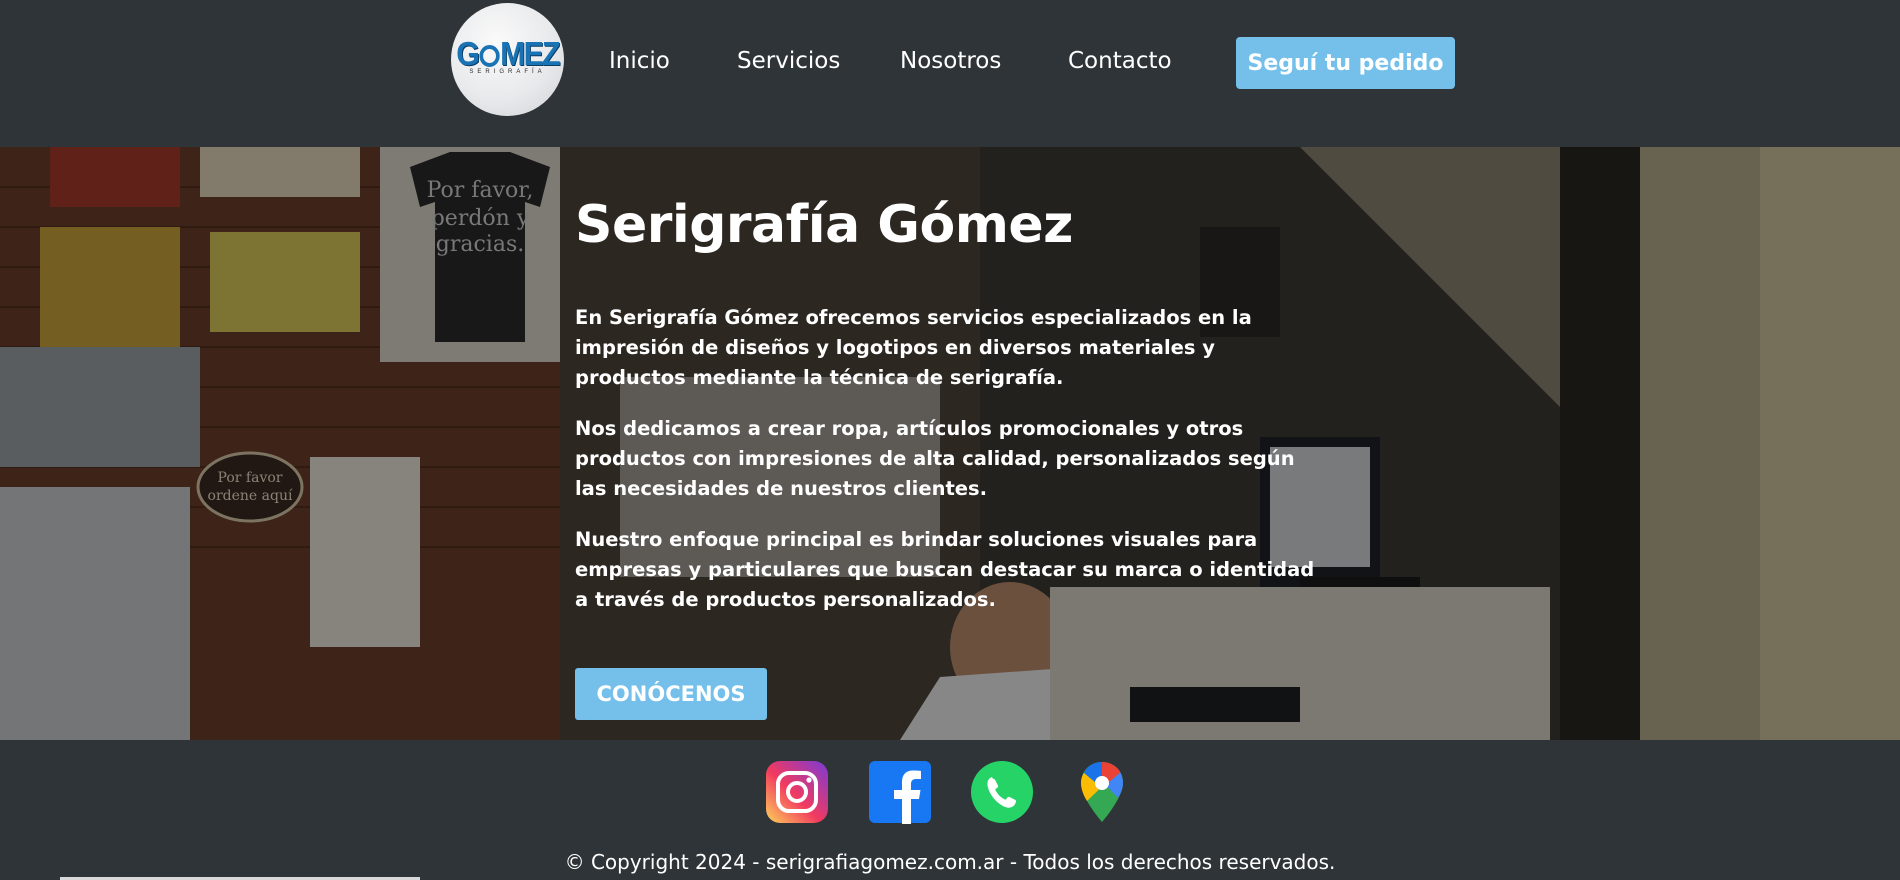  Describe the element at coordinates (900, 792) in the screenshot. I see `facebook-icon` at that location.